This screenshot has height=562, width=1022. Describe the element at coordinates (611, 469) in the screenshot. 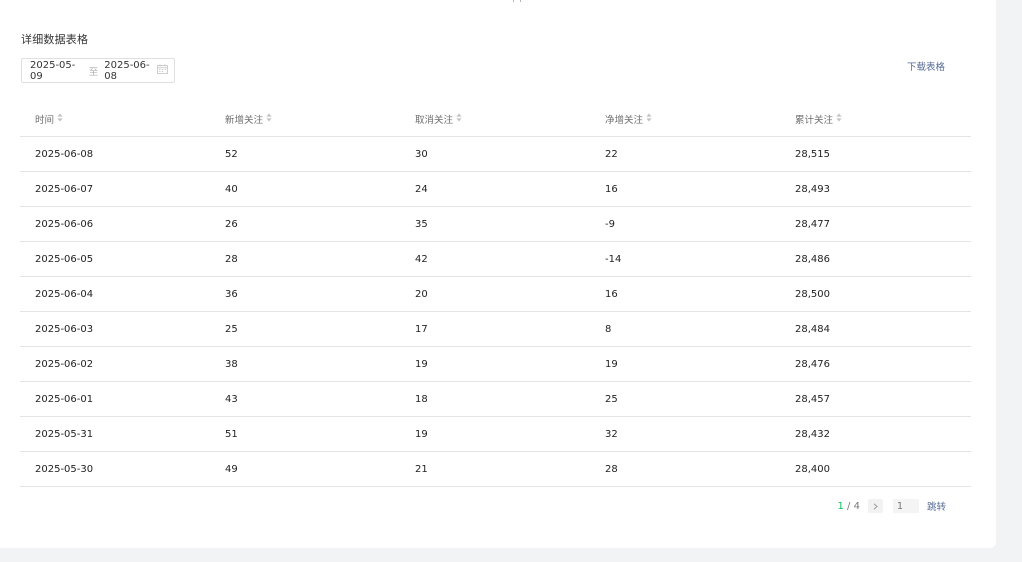

I see `cell-col-net-follow: 28` at that location.